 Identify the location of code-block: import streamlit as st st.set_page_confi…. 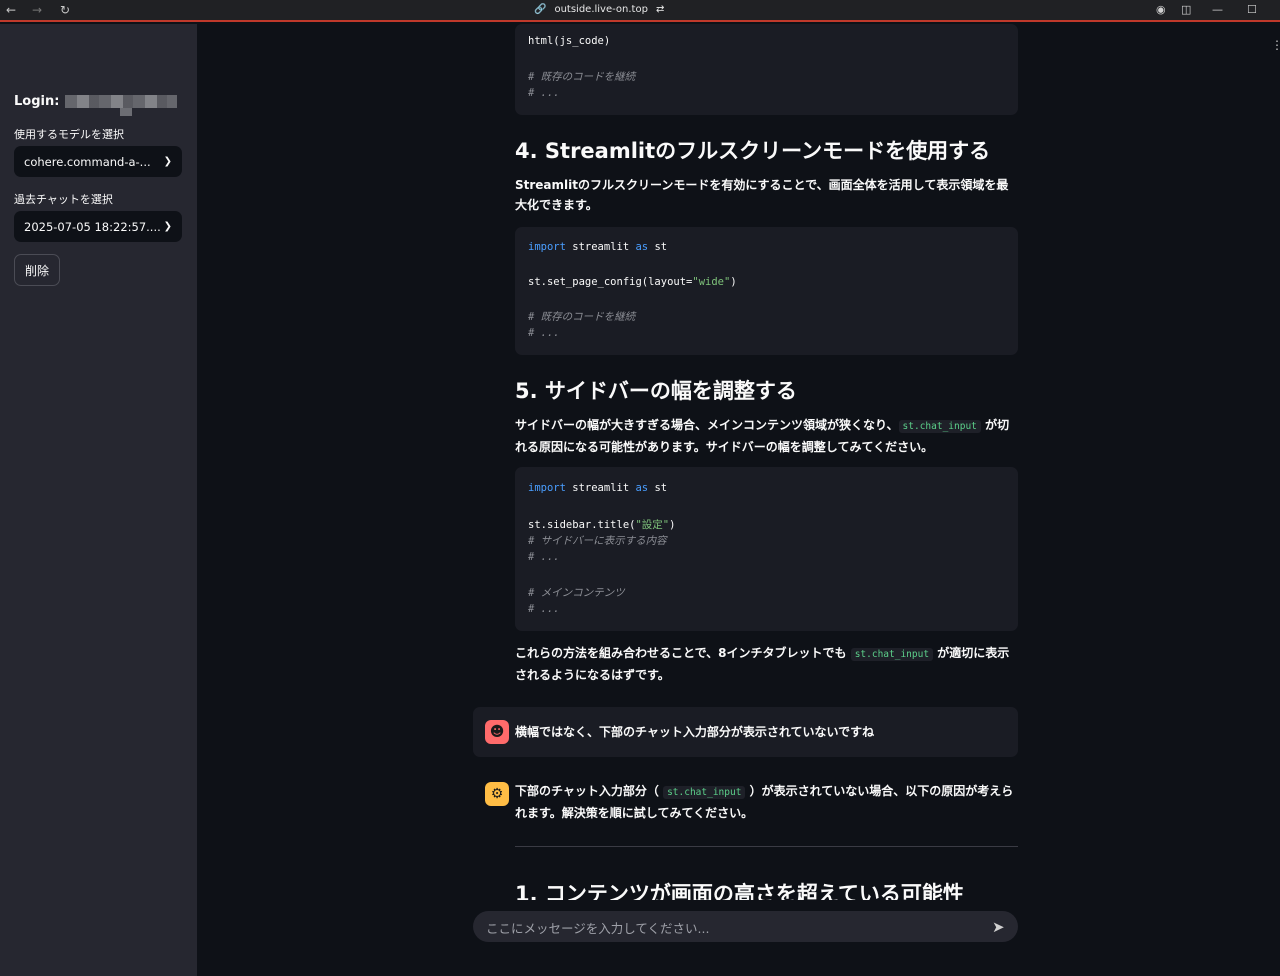
(766, 291).